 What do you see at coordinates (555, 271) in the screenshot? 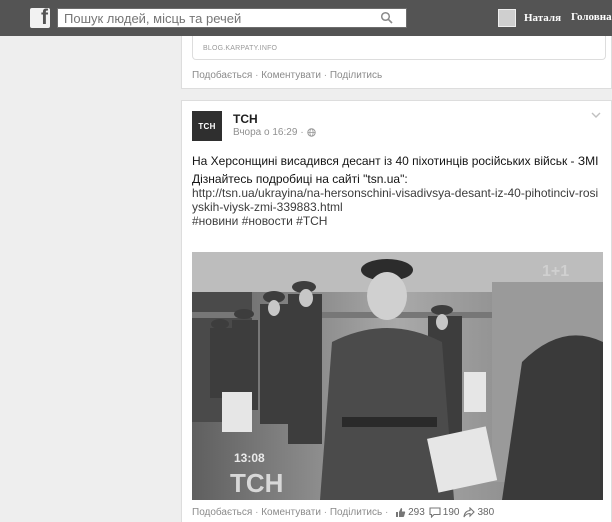
I see `photo-channel-overlay: 1+1` at bounding box center [555, 271].